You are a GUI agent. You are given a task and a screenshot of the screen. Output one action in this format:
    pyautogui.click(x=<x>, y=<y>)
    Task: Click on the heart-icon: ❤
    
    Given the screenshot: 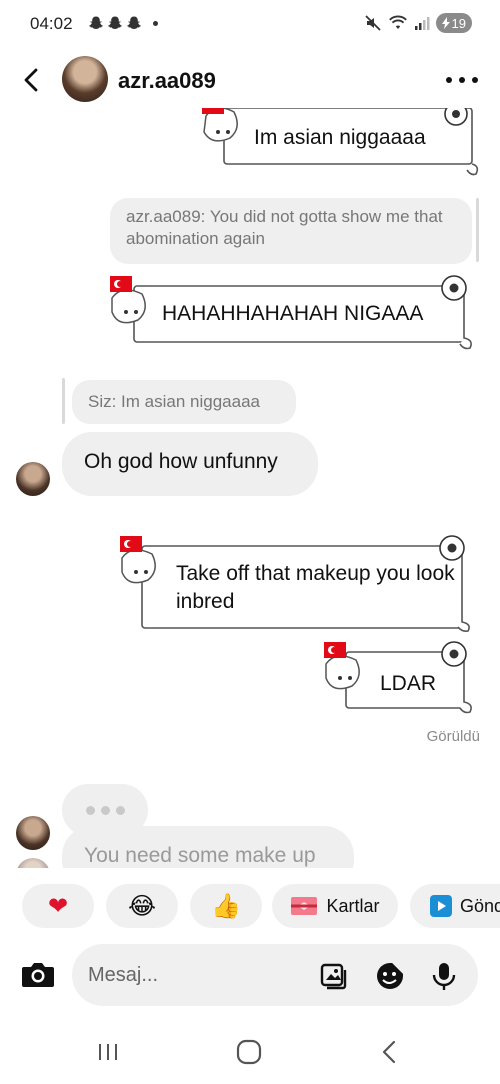 What is the action you would take?
    pyautogui.click(x=58, y=906)
    